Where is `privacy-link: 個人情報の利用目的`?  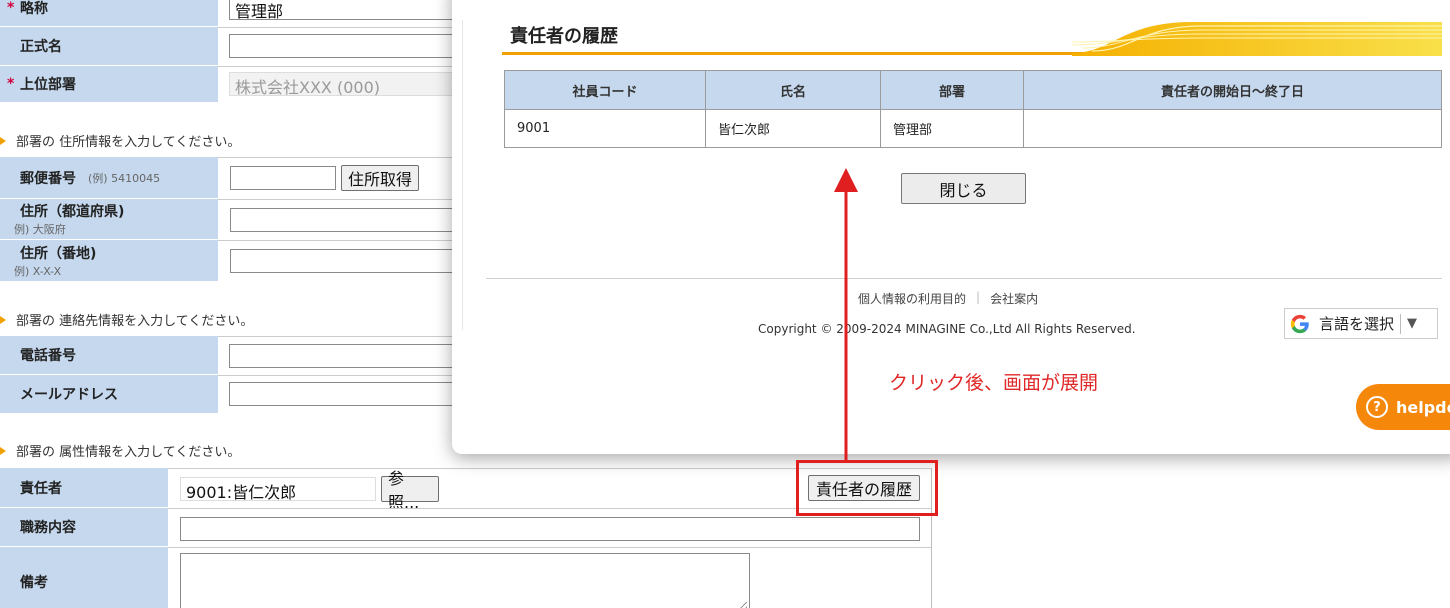 privacy-link: 個人情報の利用目的 is located at coordinates (912, 298).